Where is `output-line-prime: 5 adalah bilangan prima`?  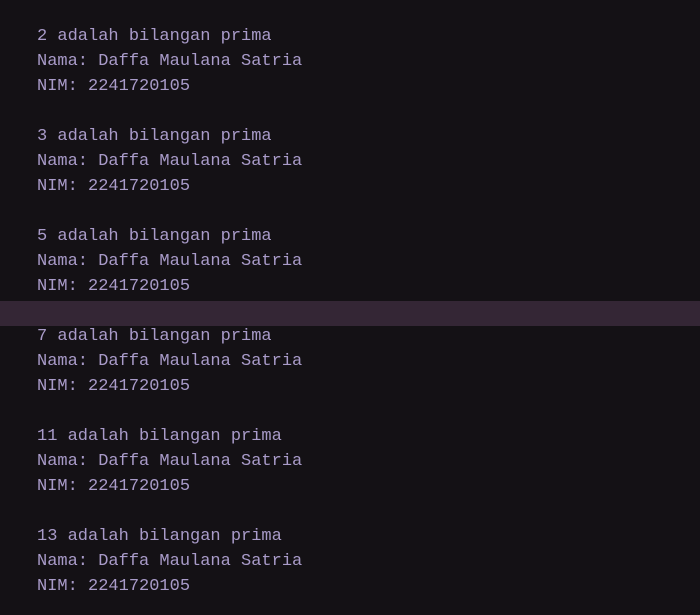
output-line-prime: 5 adalah bilangan prima is located at coordinates (154, 236).